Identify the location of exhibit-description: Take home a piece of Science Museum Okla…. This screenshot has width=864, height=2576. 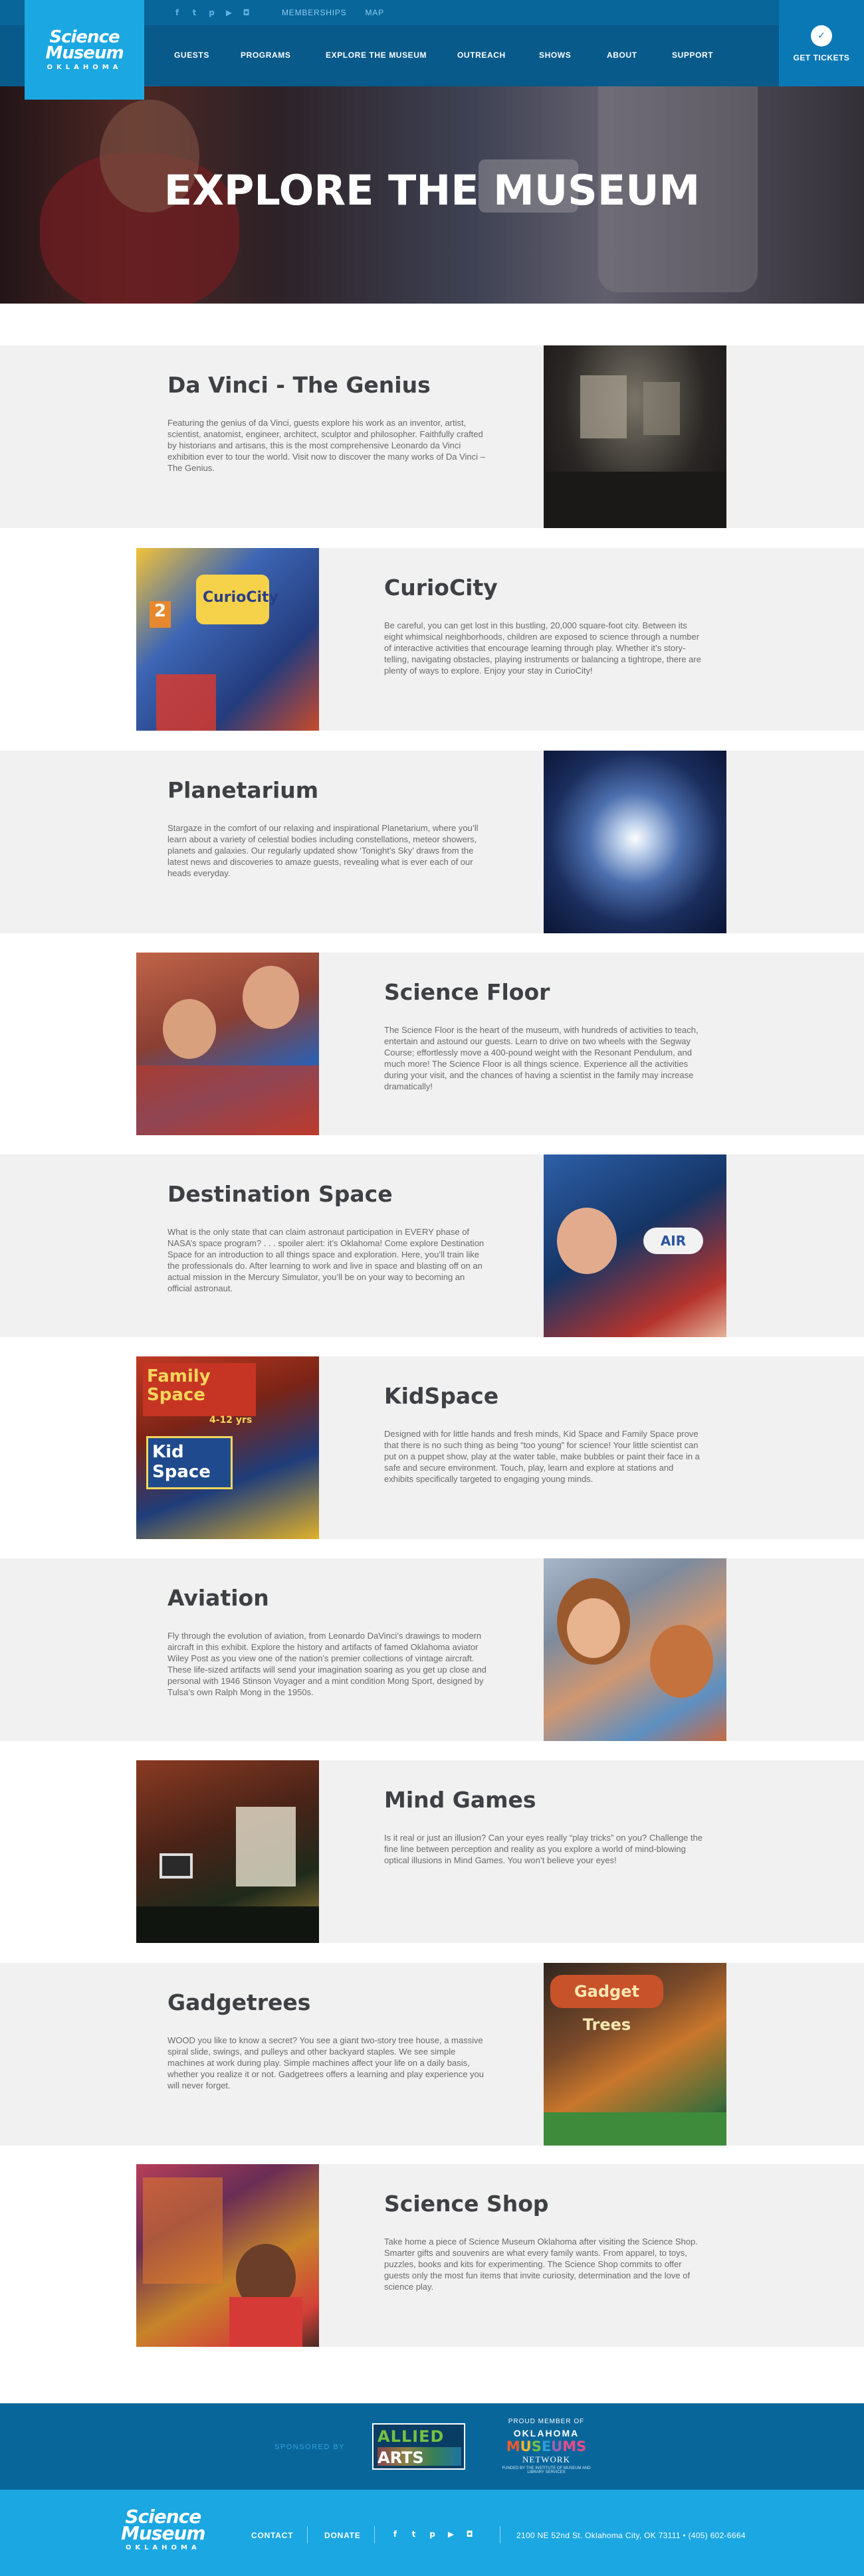
(541, 2264).